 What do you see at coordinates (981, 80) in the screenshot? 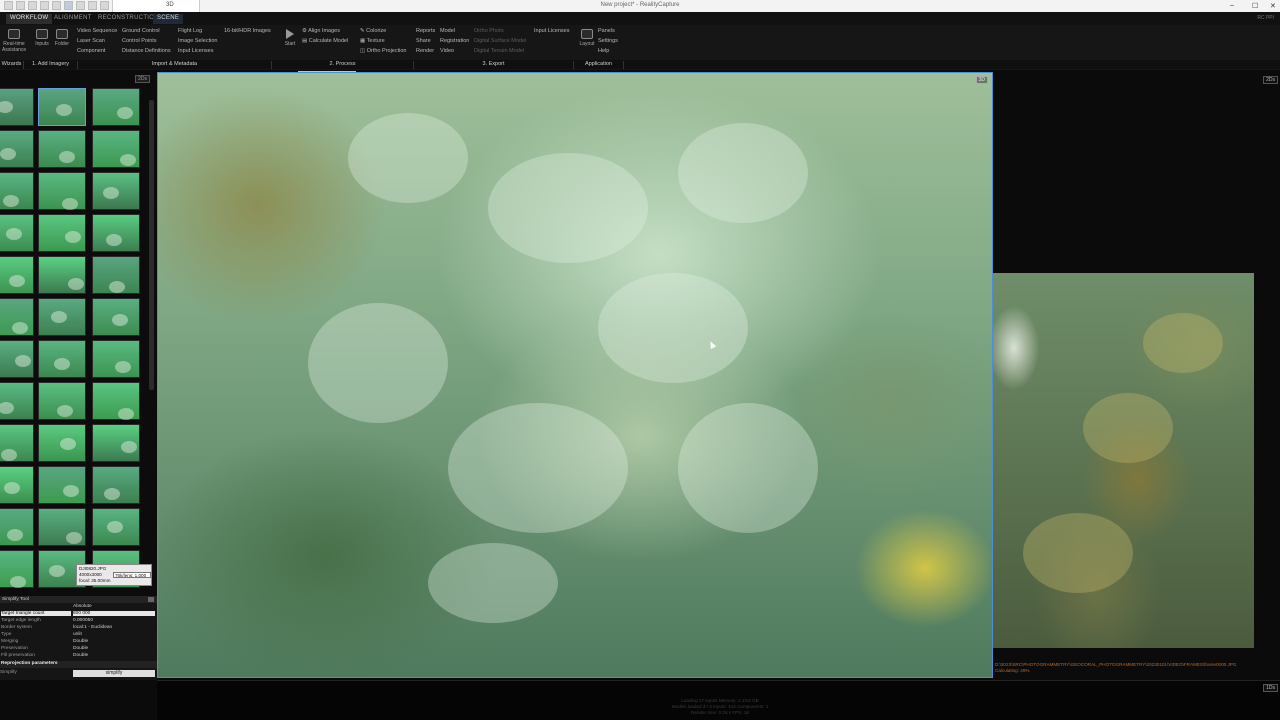
I see `view-mode-badge: 3D` at bounding box center [981, 80].